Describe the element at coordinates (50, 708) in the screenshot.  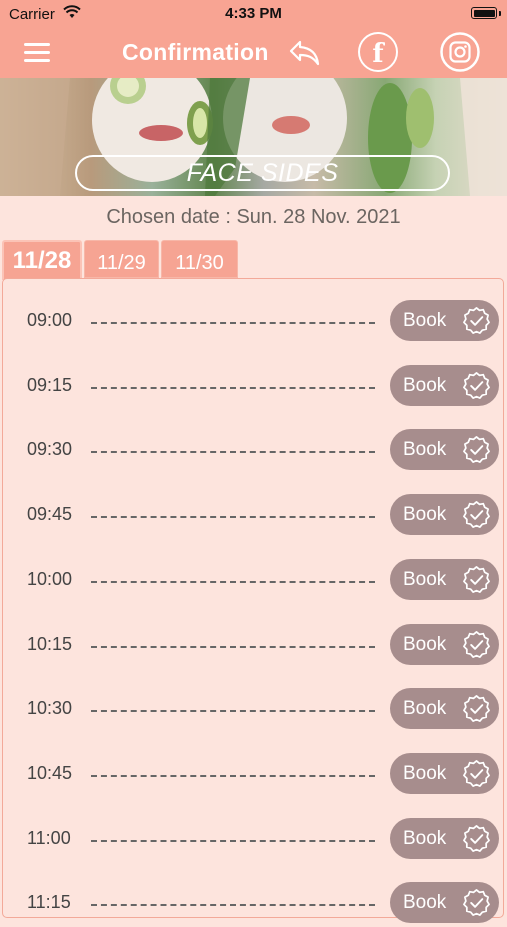
I see `slot-time: 10:30` at that location.